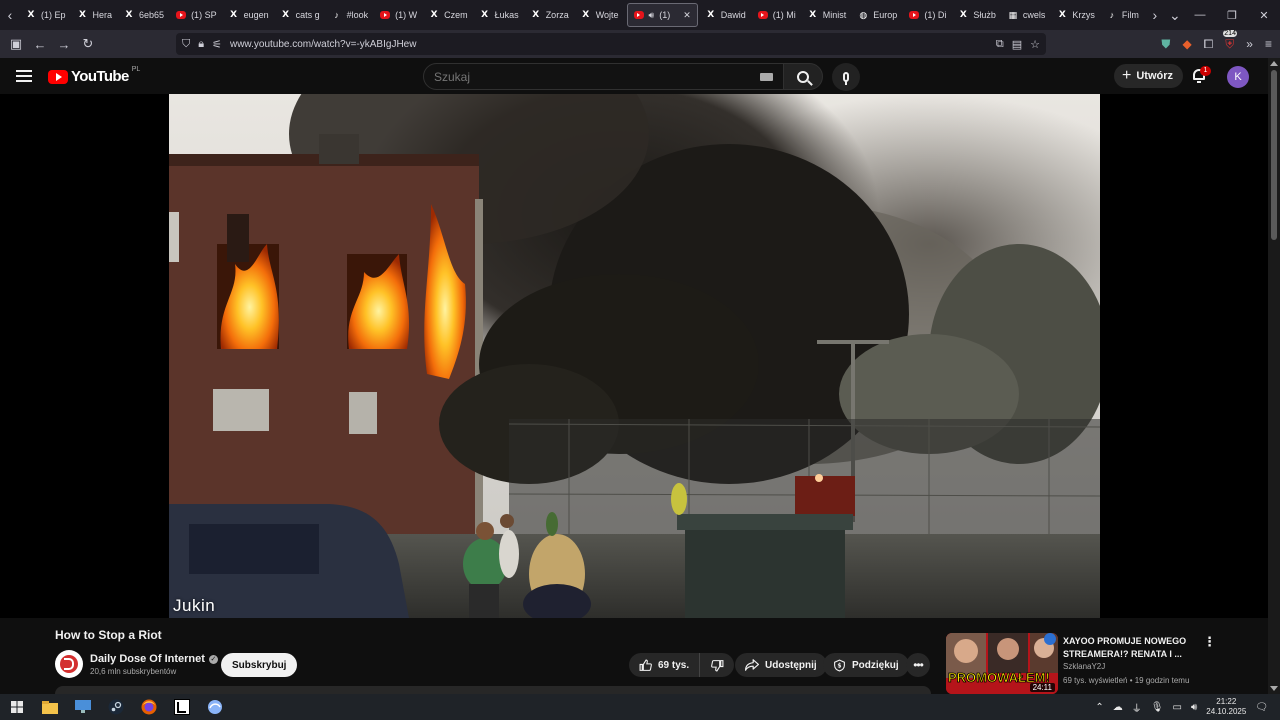 This screenshot has width=1280, height=720. Describe the element at coordinates (1232, 15) in the screenshot. I see `restore-icon: ❐` at that location.